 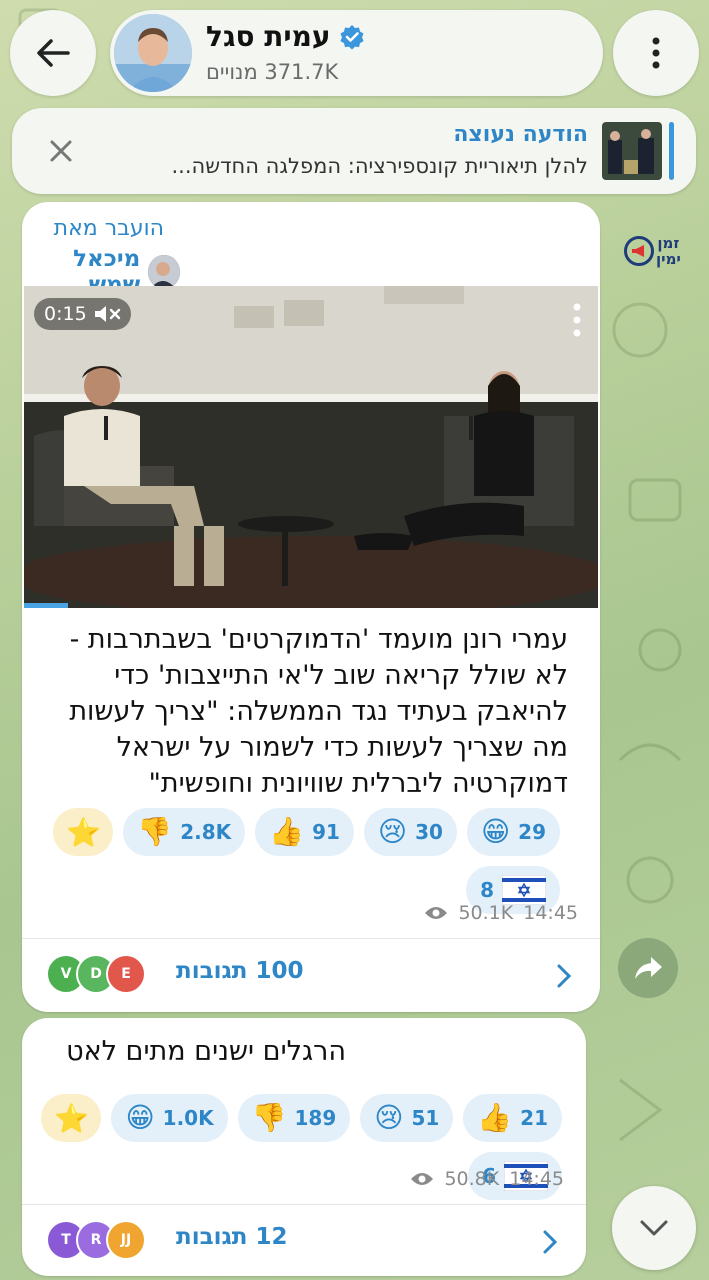 What do you see at coordinates (300, 861) in the screenshot?
I see `reactions-bar: 😁 29 😢 30 👍 91 👎 2.8K ⭐ 8` at bounding box center [300, 861].